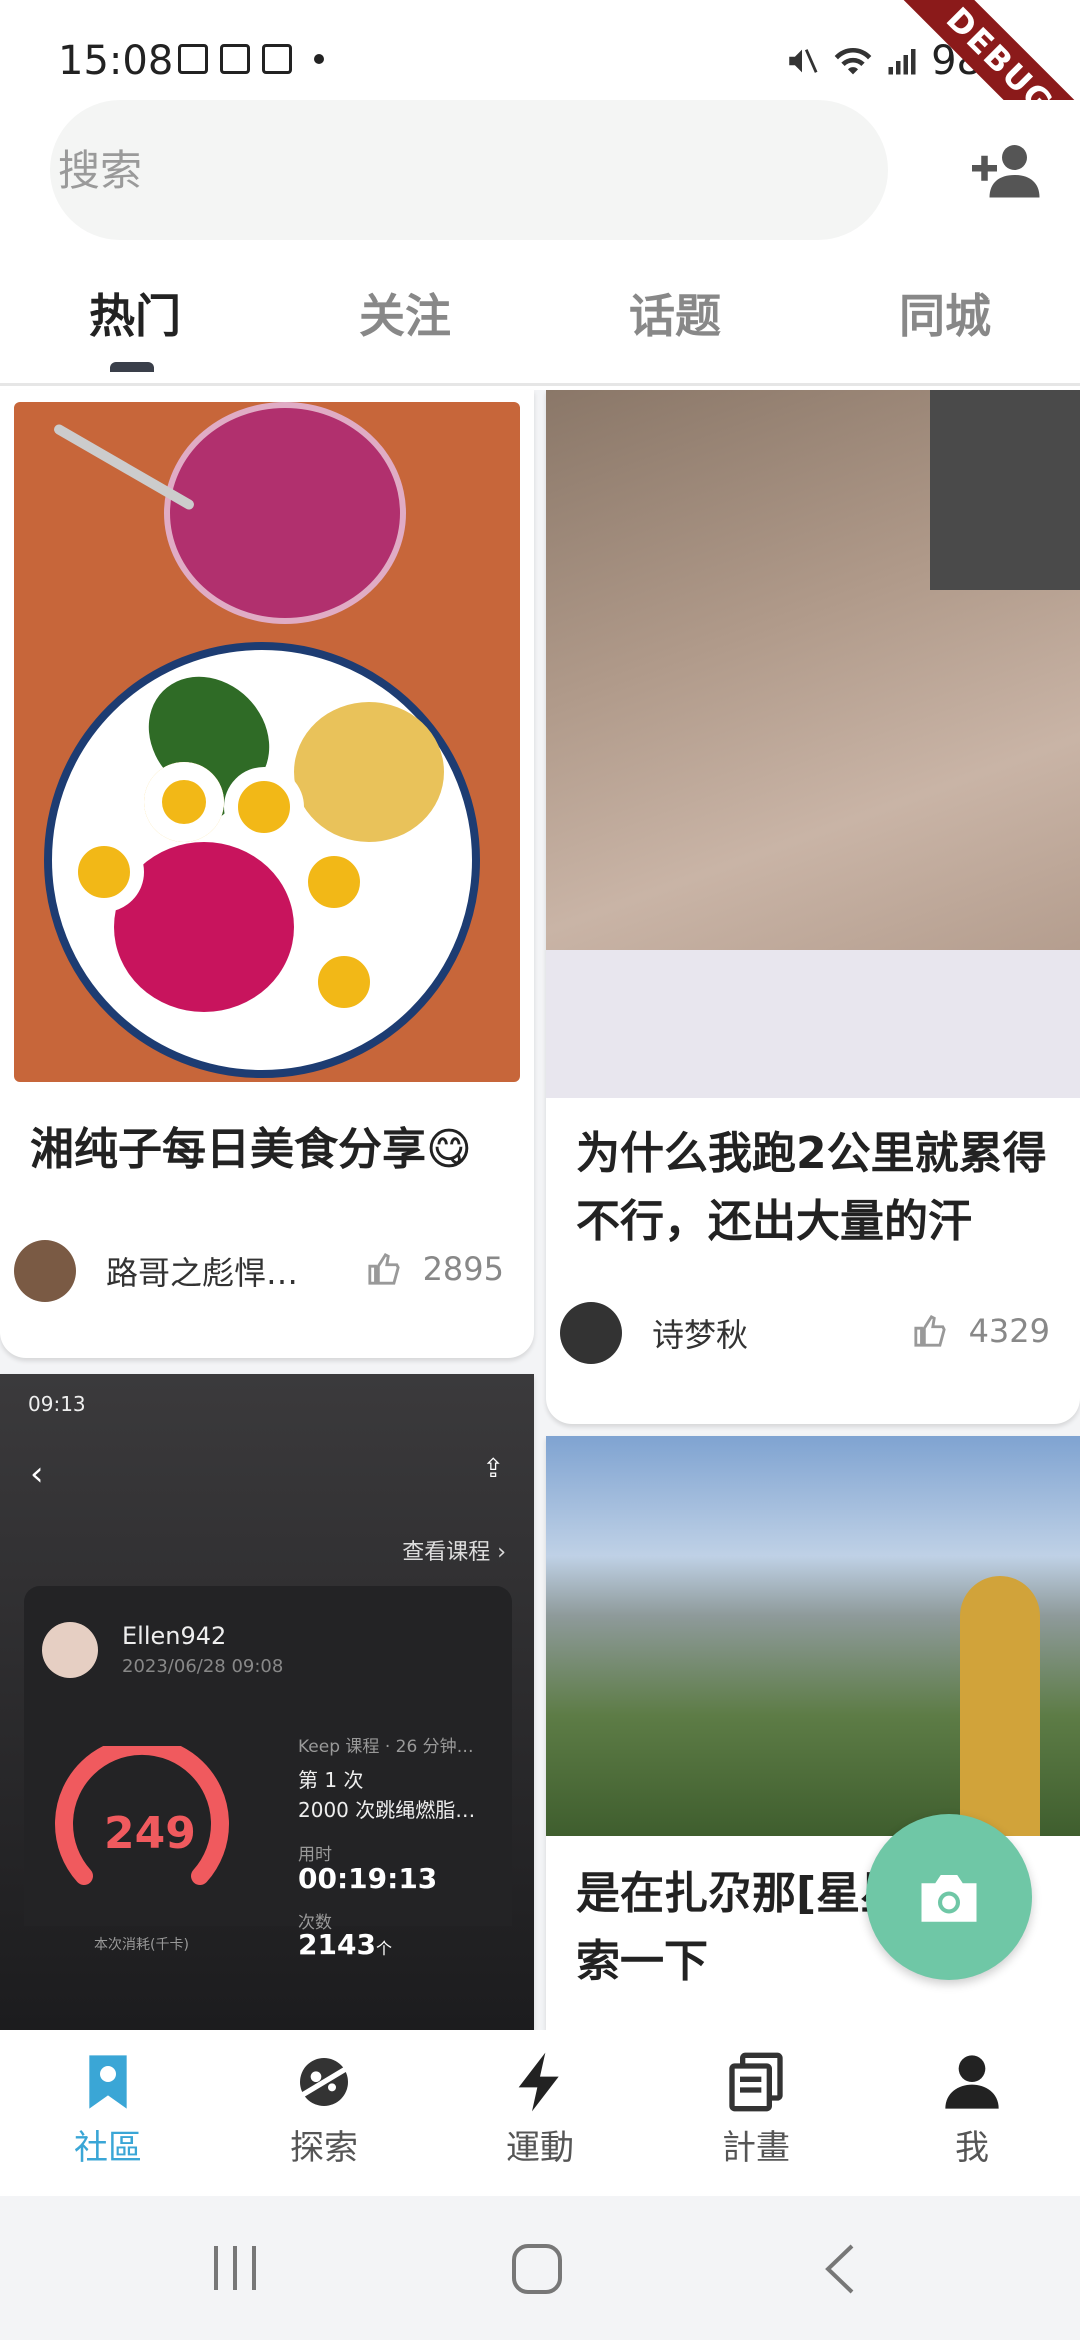  What do you see at coordinates (540, 92) in the screenshot?
I see `status-bar: 15:08 98% DEBUG` at bounding box center [540, 92].